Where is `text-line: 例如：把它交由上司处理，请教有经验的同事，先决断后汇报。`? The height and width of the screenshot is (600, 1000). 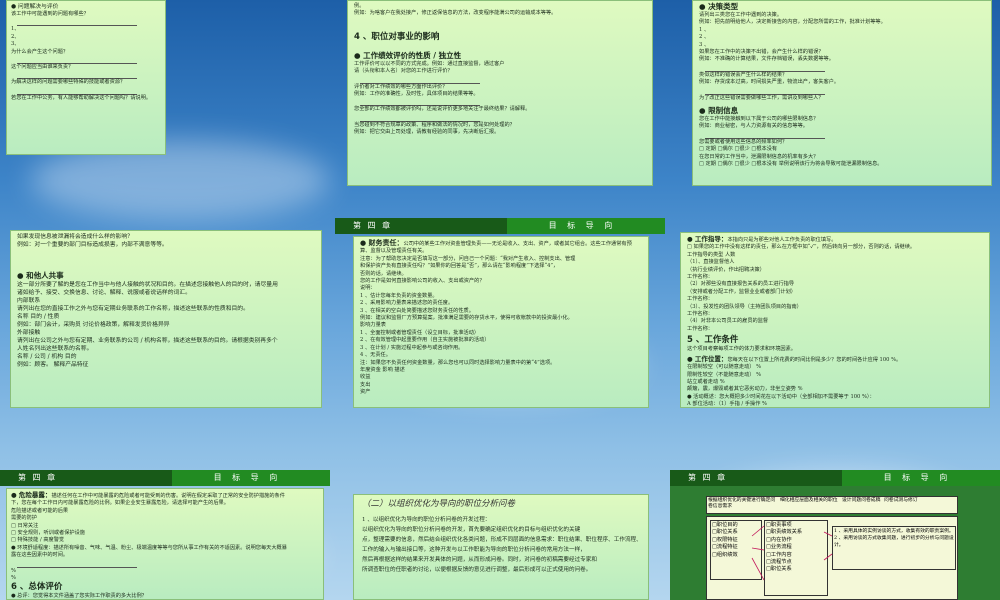 text-line: 例如：把它交由上司处理，请教有经验的同事，先决断后汇报。 is located at coordinates (427, 132).